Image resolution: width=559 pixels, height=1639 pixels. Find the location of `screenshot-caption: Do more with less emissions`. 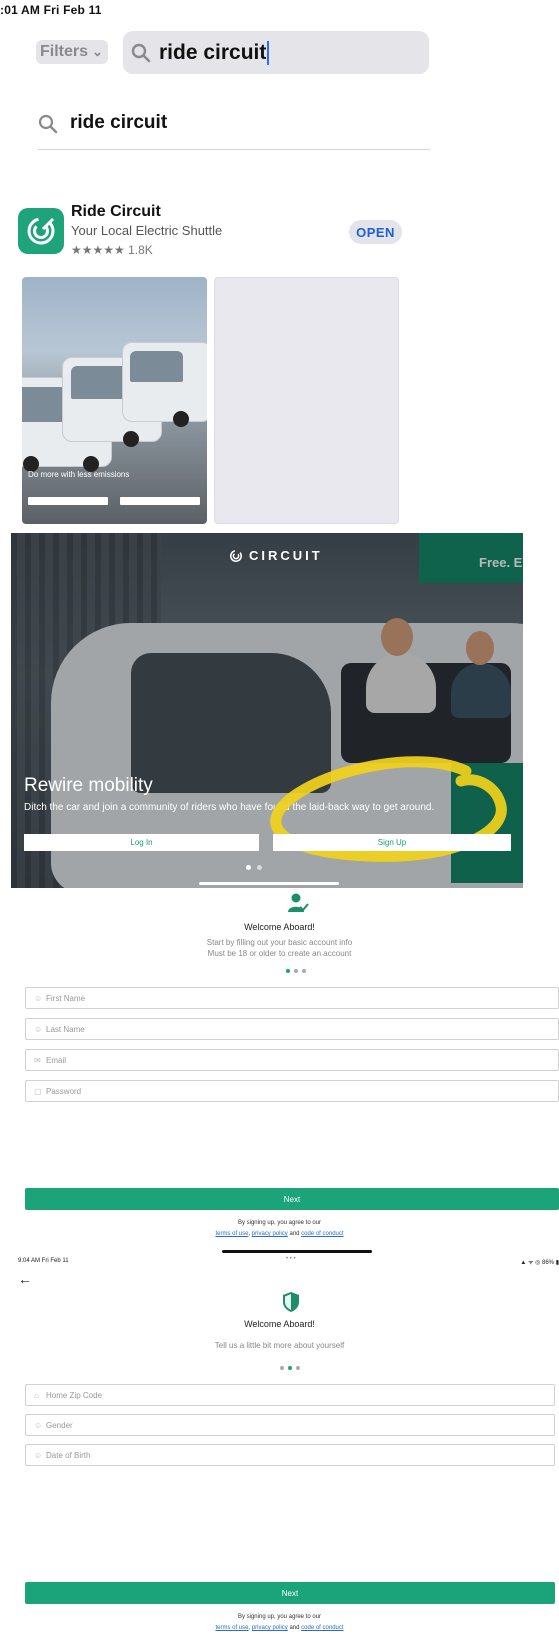

screenshot-caption: Do more with less emissions is located at coordinates (79, 474).